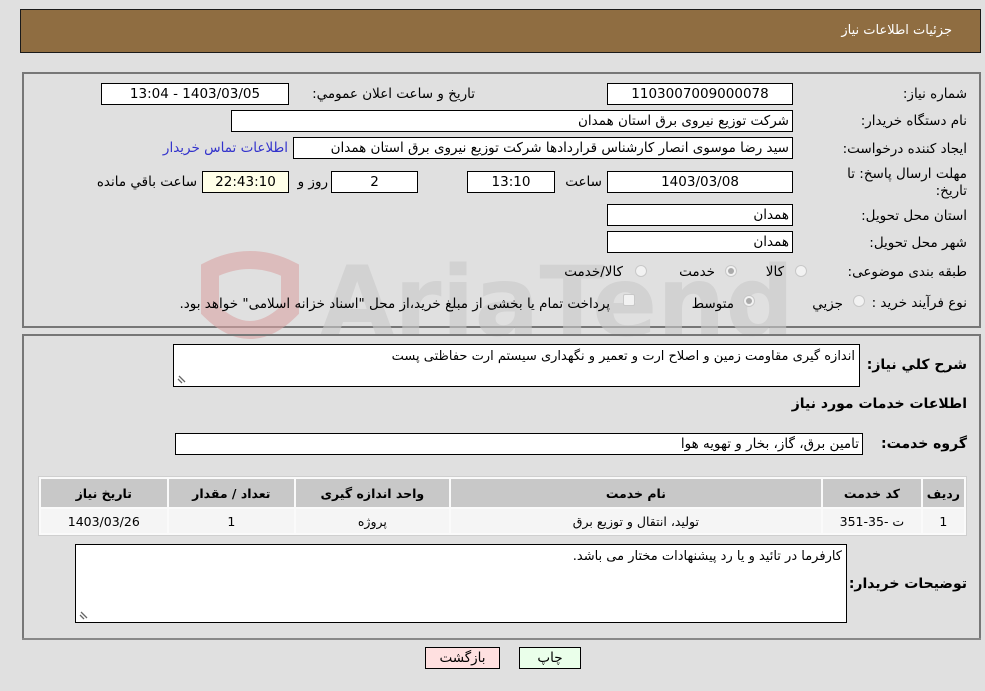 This screenshot has height=691, width=985. I want to click on delivery-province-label: استان محل تحويل:, so click(914, 216).